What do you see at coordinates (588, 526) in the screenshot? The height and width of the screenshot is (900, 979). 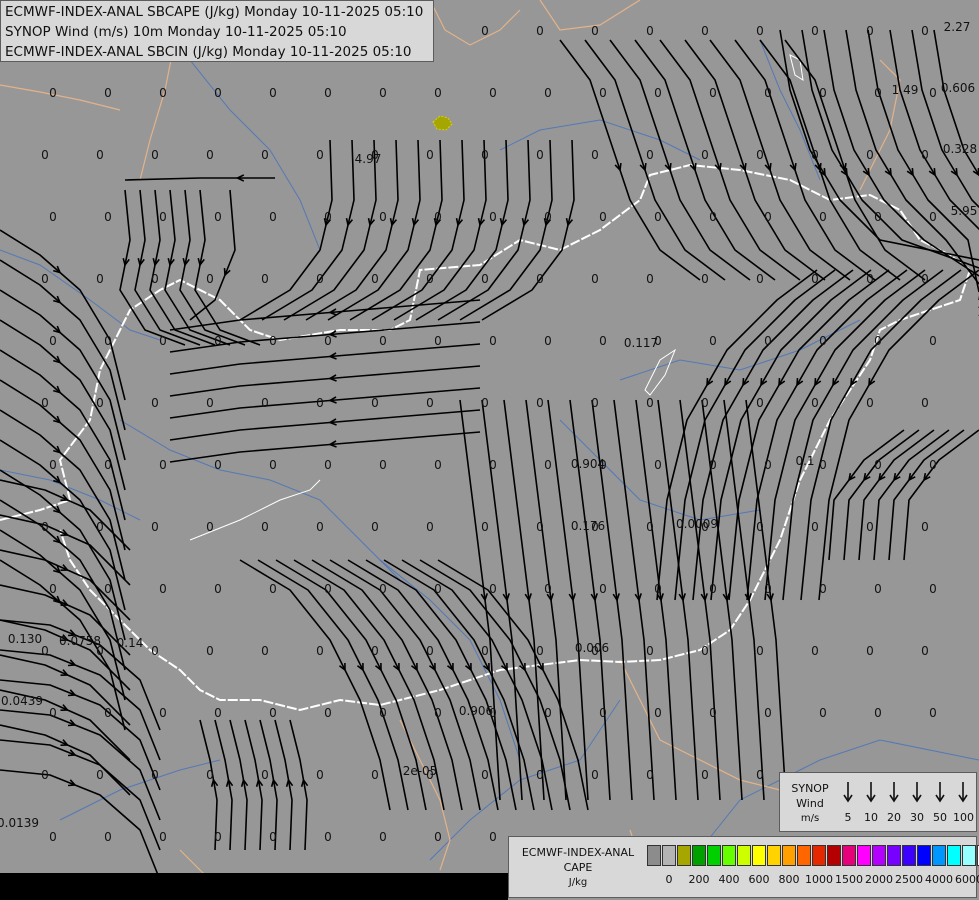 I see `value-label: 0.176` at bounding box center [588, 526].